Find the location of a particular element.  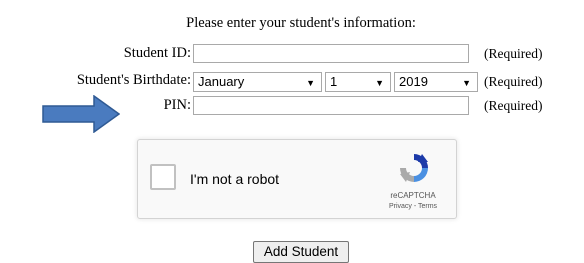

day-select: 1 ▼ is located at coordinates (358, 82).